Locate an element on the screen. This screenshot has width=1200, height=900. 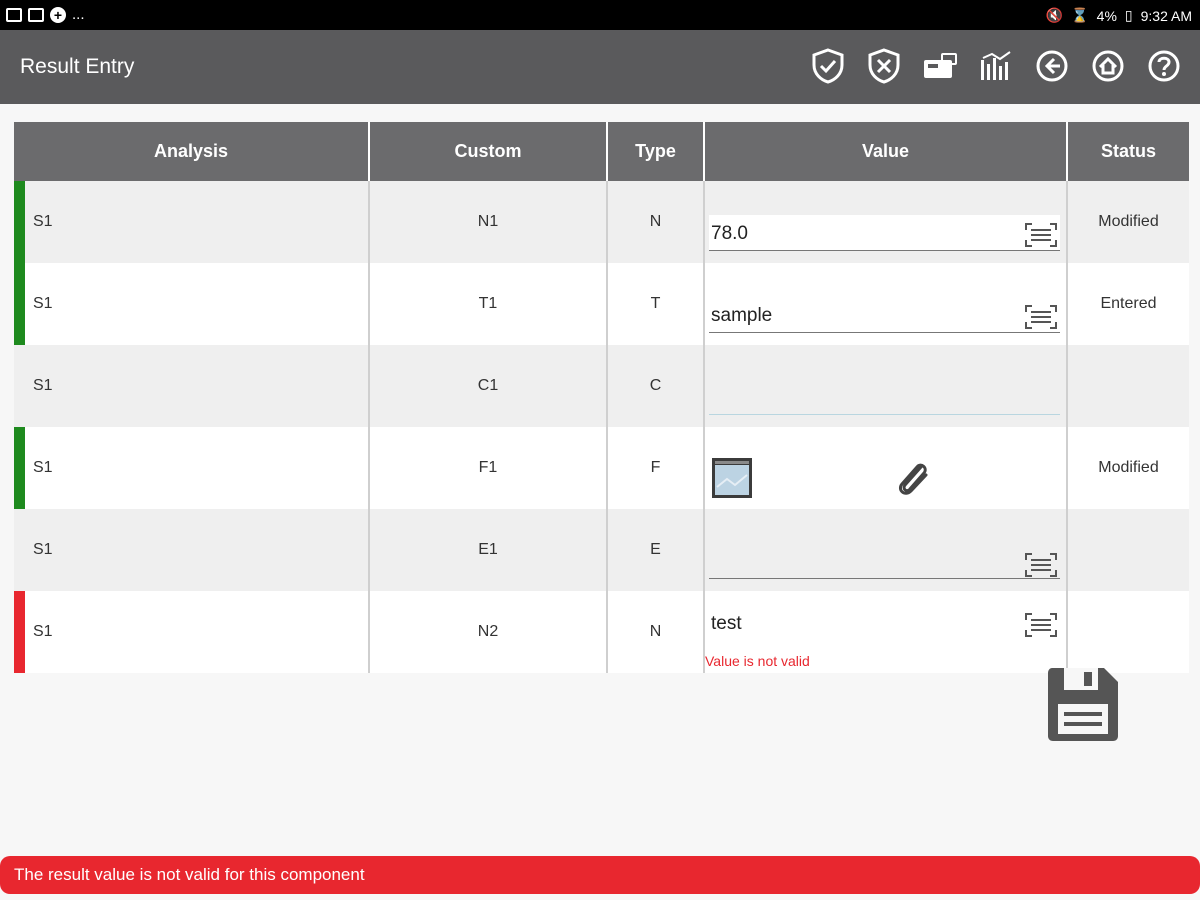
floppy-disk-icon is located at coordinates (1083, 704).